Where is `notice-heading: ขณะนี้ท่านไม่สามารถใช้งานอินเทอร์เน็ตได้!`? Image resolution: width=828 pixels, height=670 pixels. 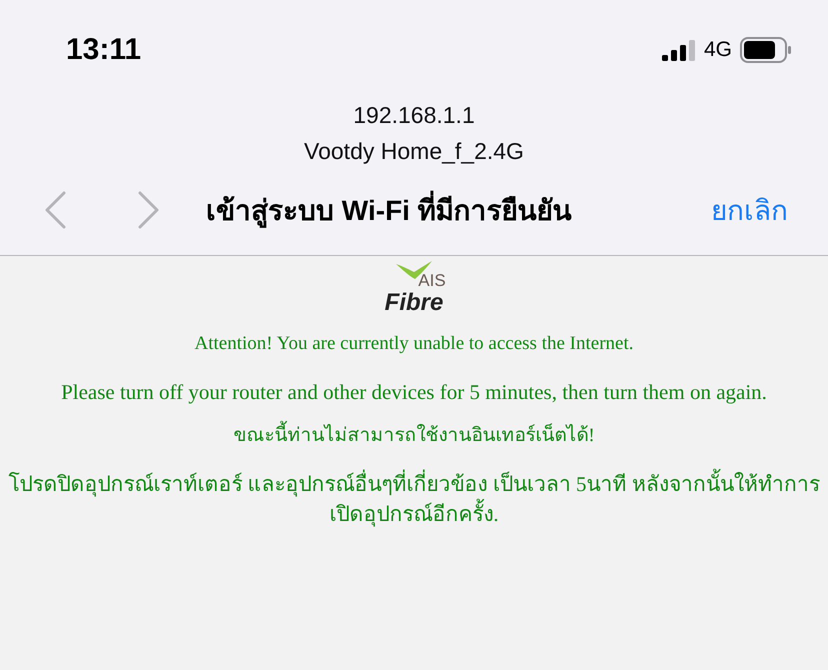 notice-heading: ขณะนี้ท่านไม่สามารถใช้งานอินเทอร์เน็ตได้! is located at coordinates (414, 436).